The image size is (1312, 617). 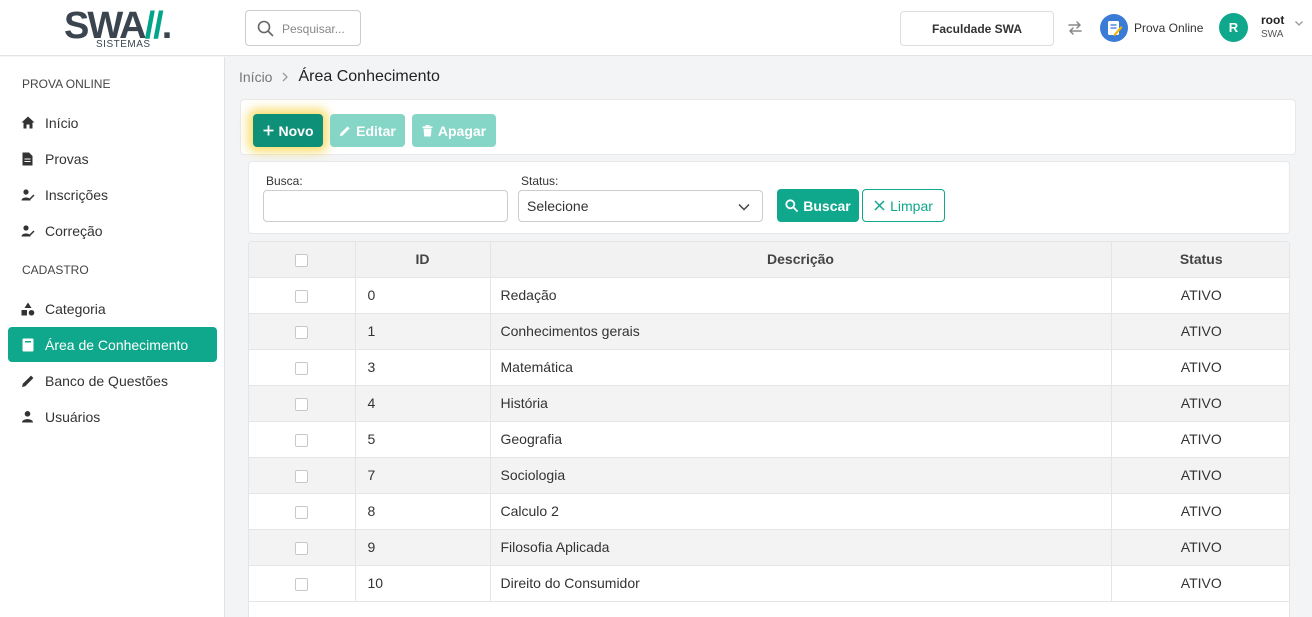 What do you see at coordinates (423, 331) in the screenshot?
I see `cell-id: 1` at bounding box center [423, 331].